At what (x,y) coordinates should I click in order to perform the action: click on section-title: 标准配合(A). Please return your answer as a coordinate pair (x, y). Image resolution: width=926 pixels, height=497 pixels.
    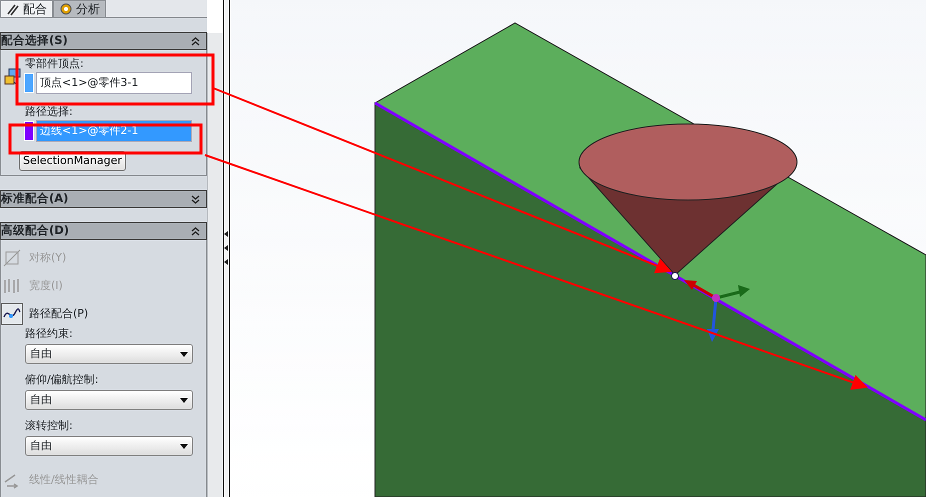
    Looking at the image, I should click on (34, 199).